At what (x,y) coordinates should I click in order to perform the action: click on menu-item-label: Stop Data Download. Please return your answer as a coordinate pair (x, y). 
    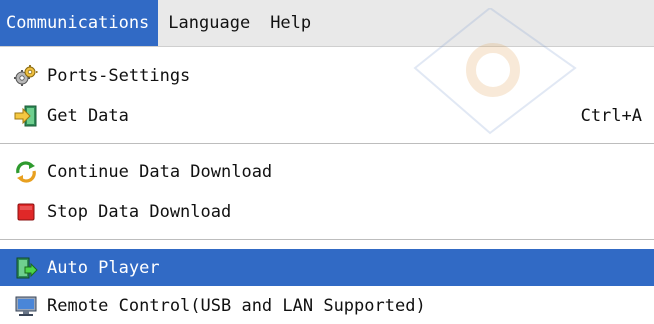
    Looking at the image, I should click on (139, 211).